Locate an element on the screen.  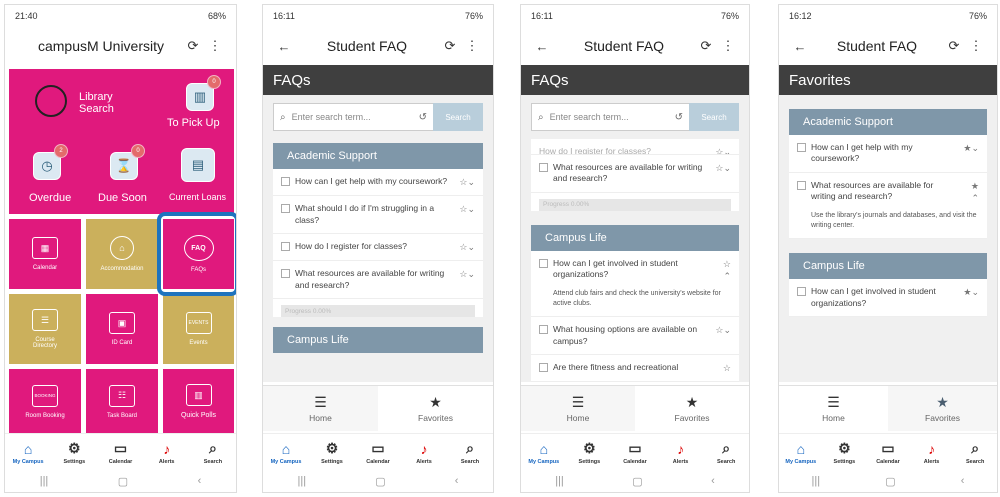
star-chevron-up-icon: ☆ ⌃ is located at coordinates (719, 270).